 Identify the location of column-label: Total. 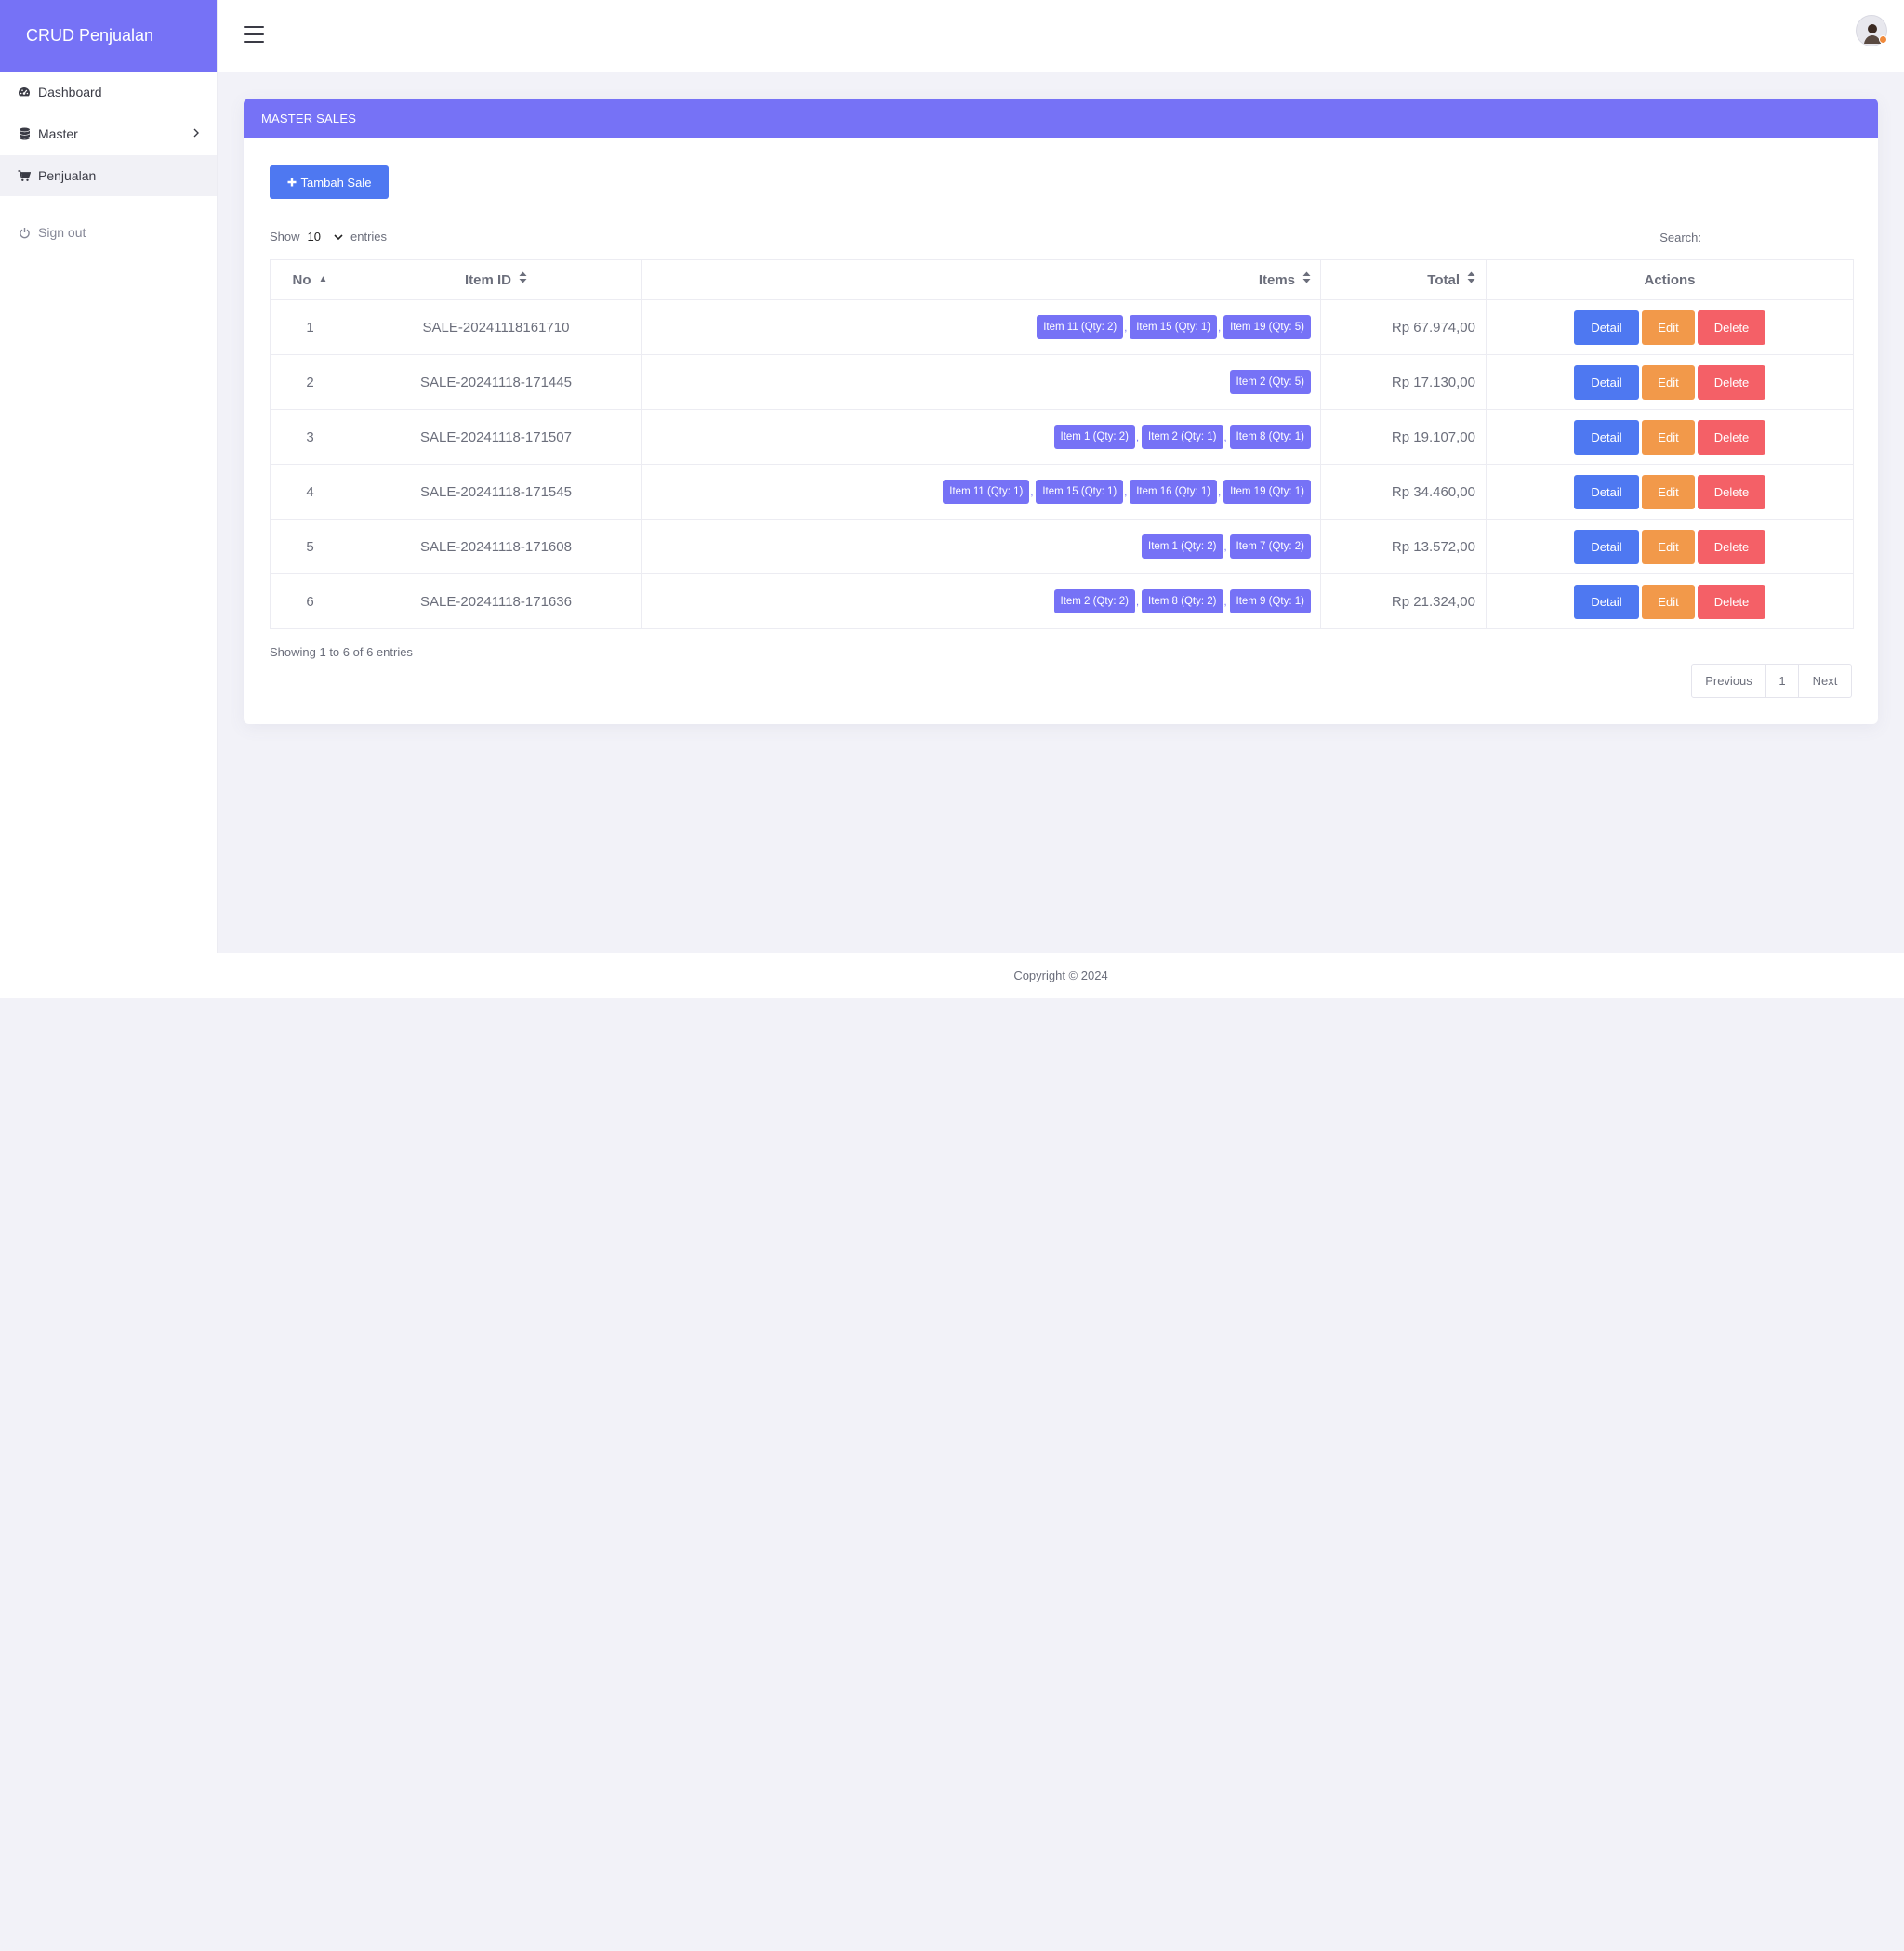
(1443, 280).